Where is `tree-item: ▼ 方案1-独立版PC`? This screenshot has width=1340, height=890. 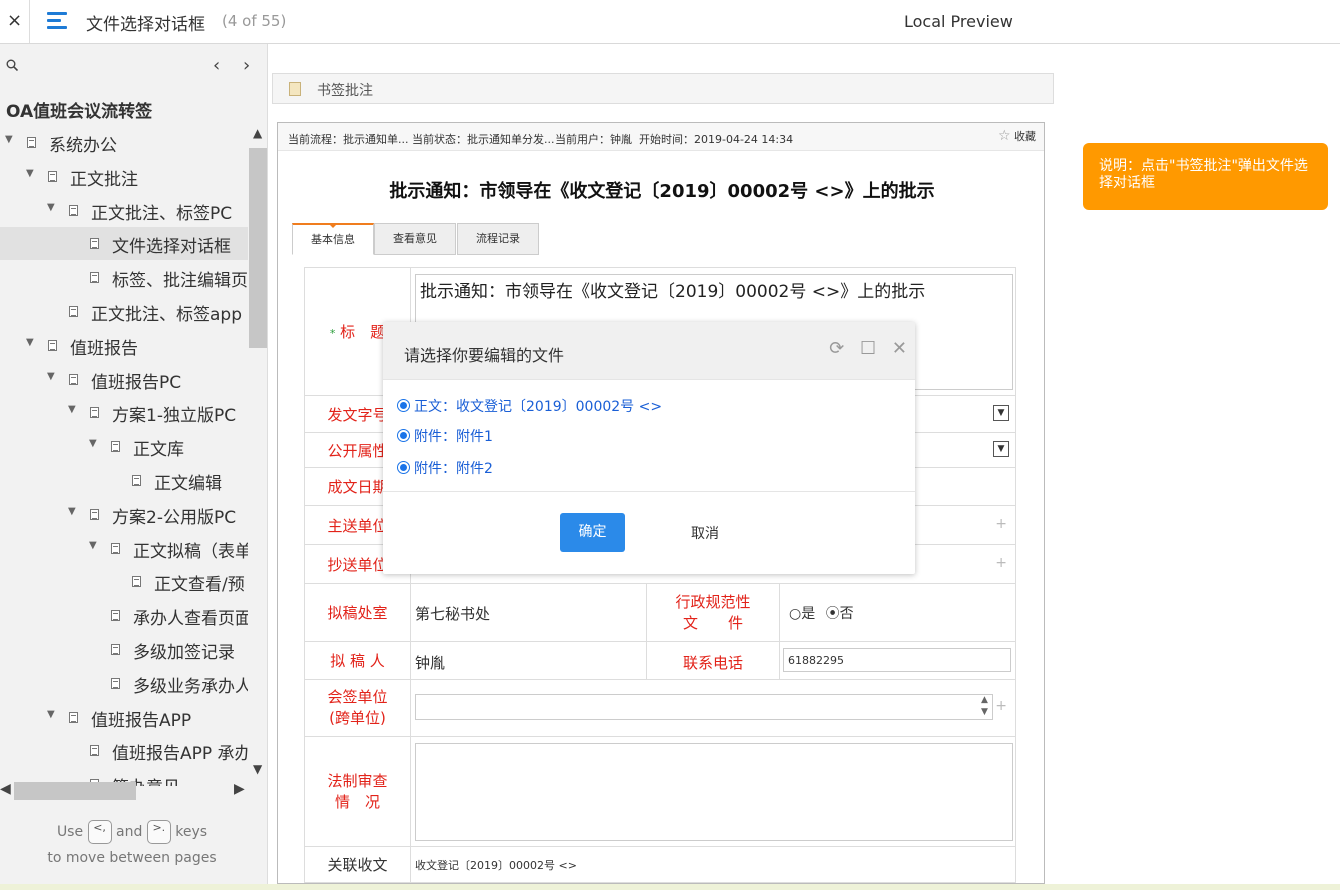 tree-item: ▼ 方案1-独立版PC is located at coordinates (124, 412).